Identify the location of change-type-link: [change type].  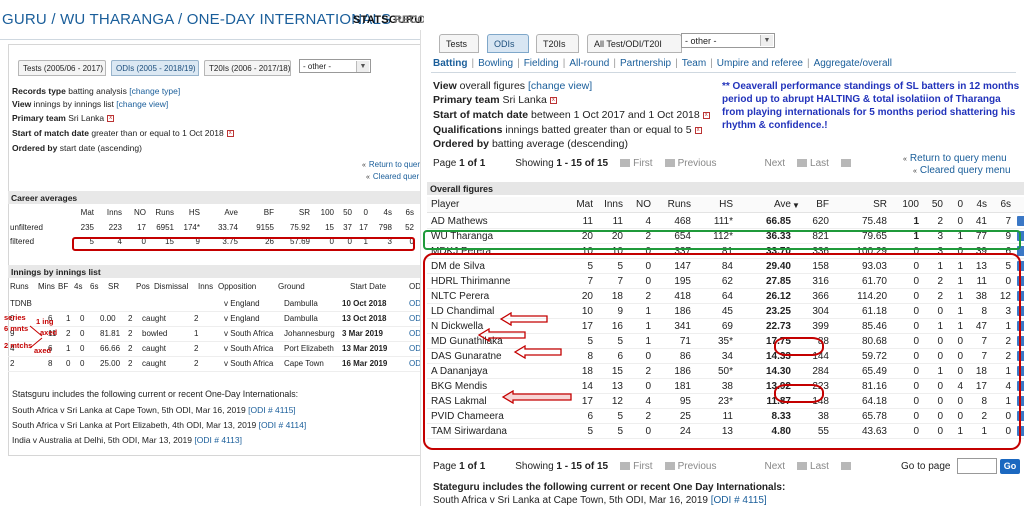
(154, 91).